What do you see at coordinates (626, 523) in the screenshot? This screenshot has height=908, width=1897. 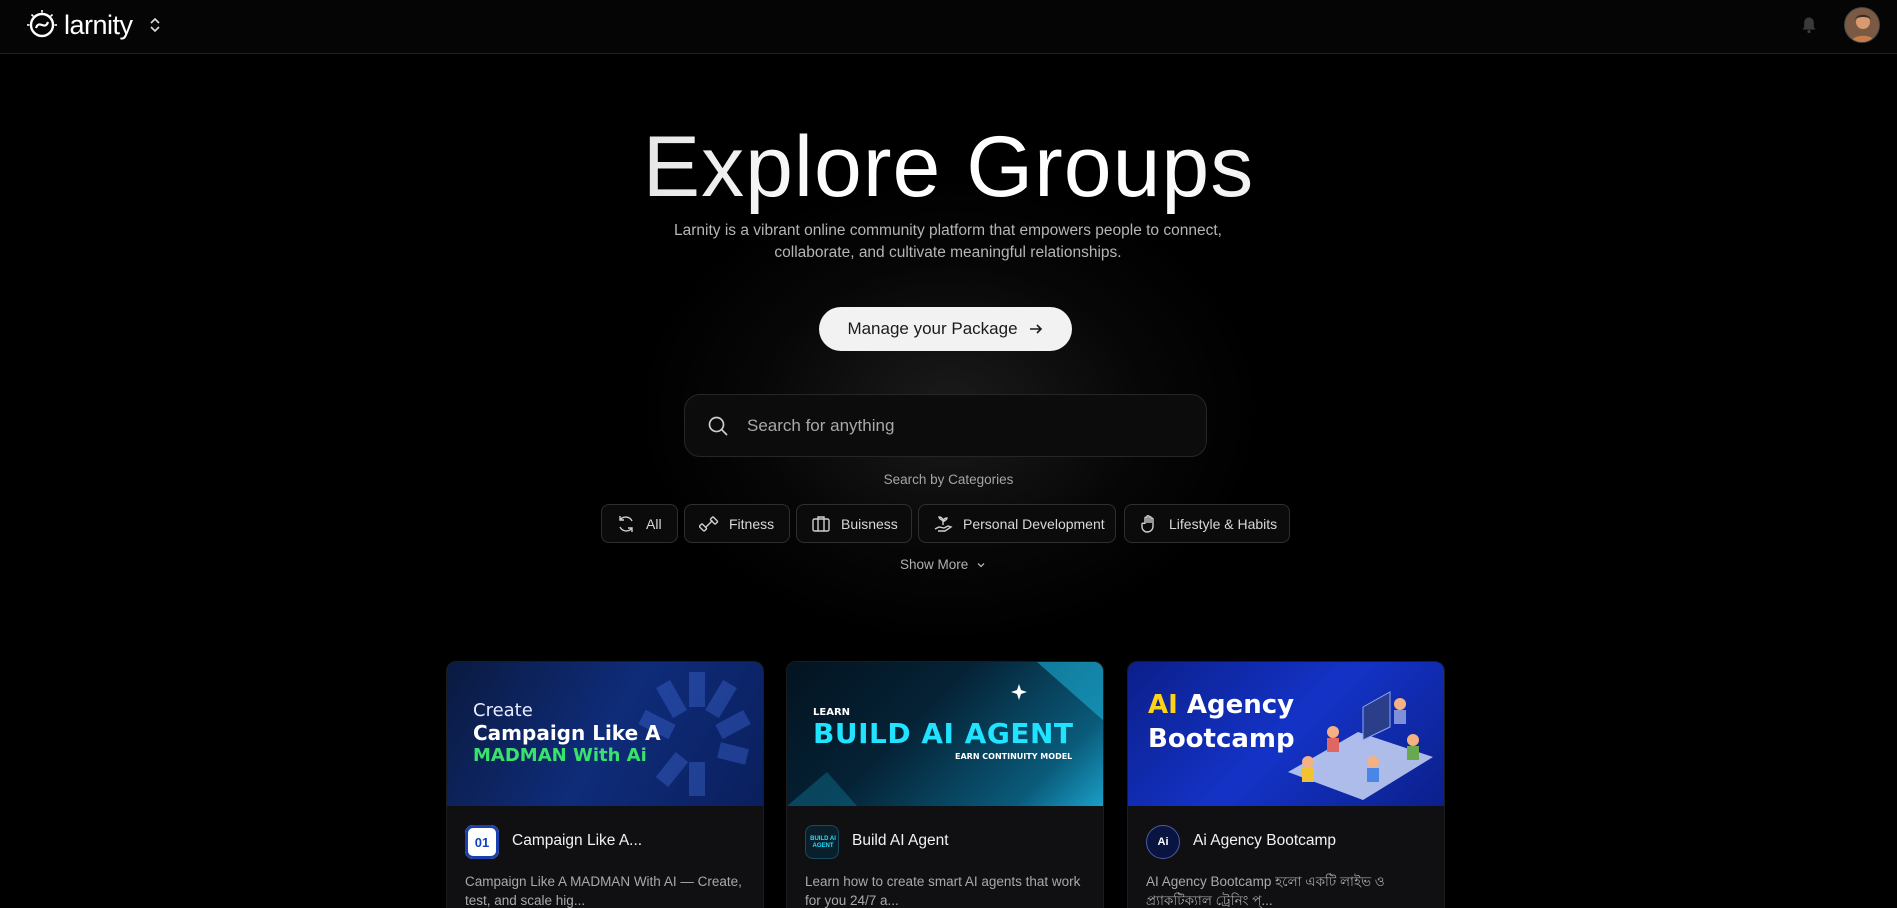 I see `refresh-icon` at bounding box center [626, 523].